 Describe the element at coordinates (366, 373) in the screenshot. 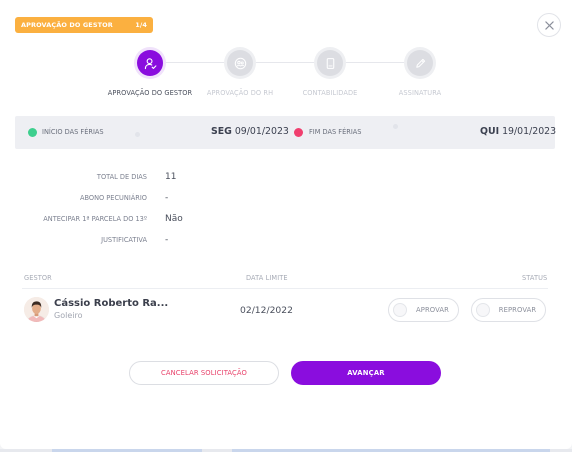

I see `next-button: AVANÇAR` at that location.